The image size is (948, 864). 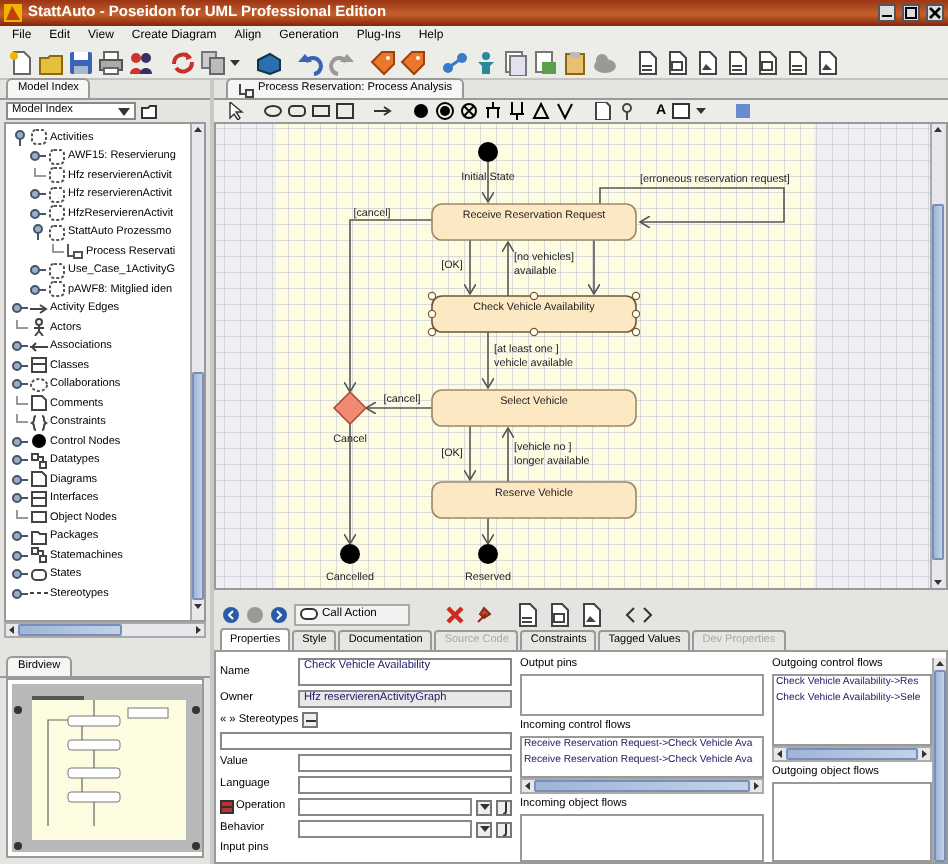 What do you see at coordinates (383, 111) in the screenshot?
I see `arrow-icon` at bounding box center [383, 111].